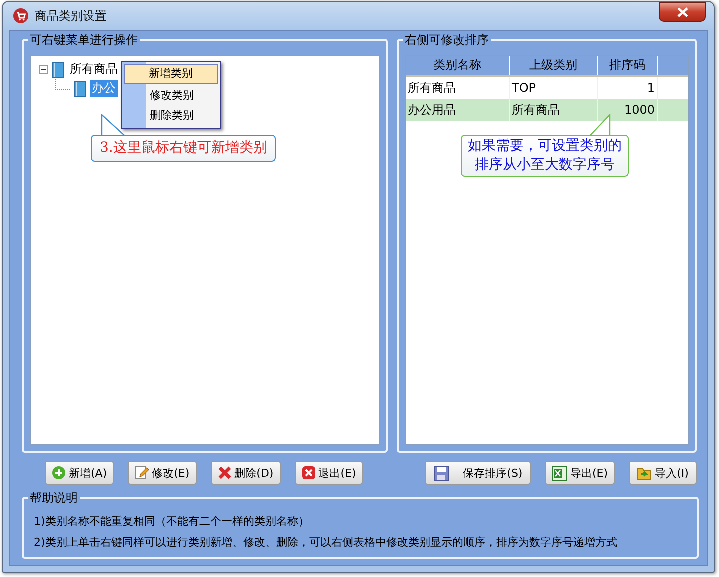 This screenshot has width=719, height=577. I want to click on help-text: 2)类别上单击右键同样可以进行类别新增、修改、删除，可以右侧表格中修改类别显示的顺序，排序为数字序号递增方式, so click(326, 543).